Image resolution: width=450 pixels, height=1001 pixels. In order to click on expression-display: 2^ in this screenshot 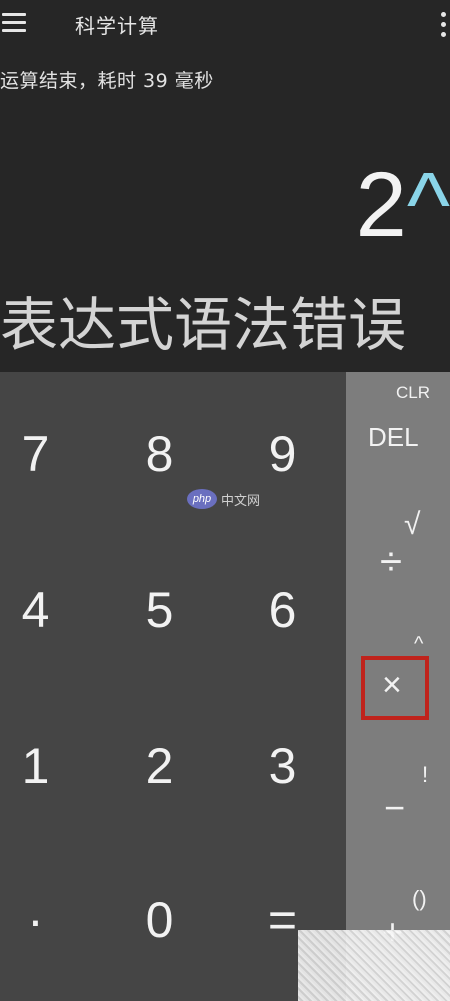, I will do `click(403, 205)`.